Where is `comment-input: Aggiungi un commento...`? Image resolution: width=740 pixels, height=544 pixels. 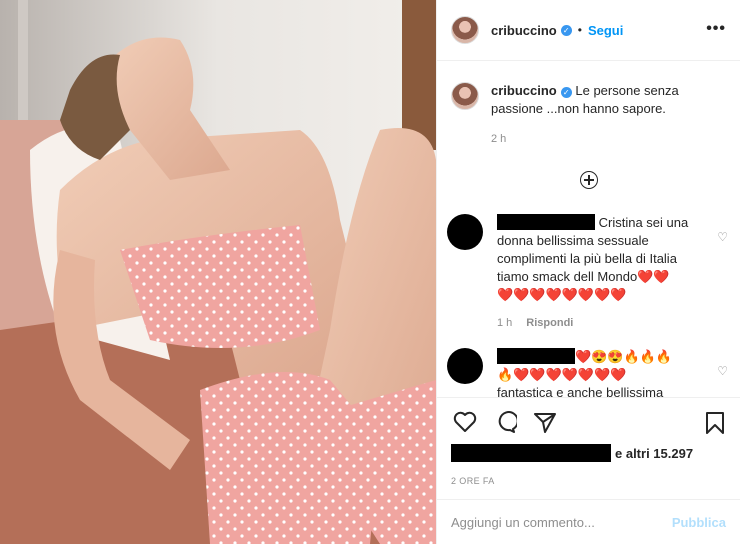 comment-input: Aggiungi un commento... is located at coordinates (561, 522).